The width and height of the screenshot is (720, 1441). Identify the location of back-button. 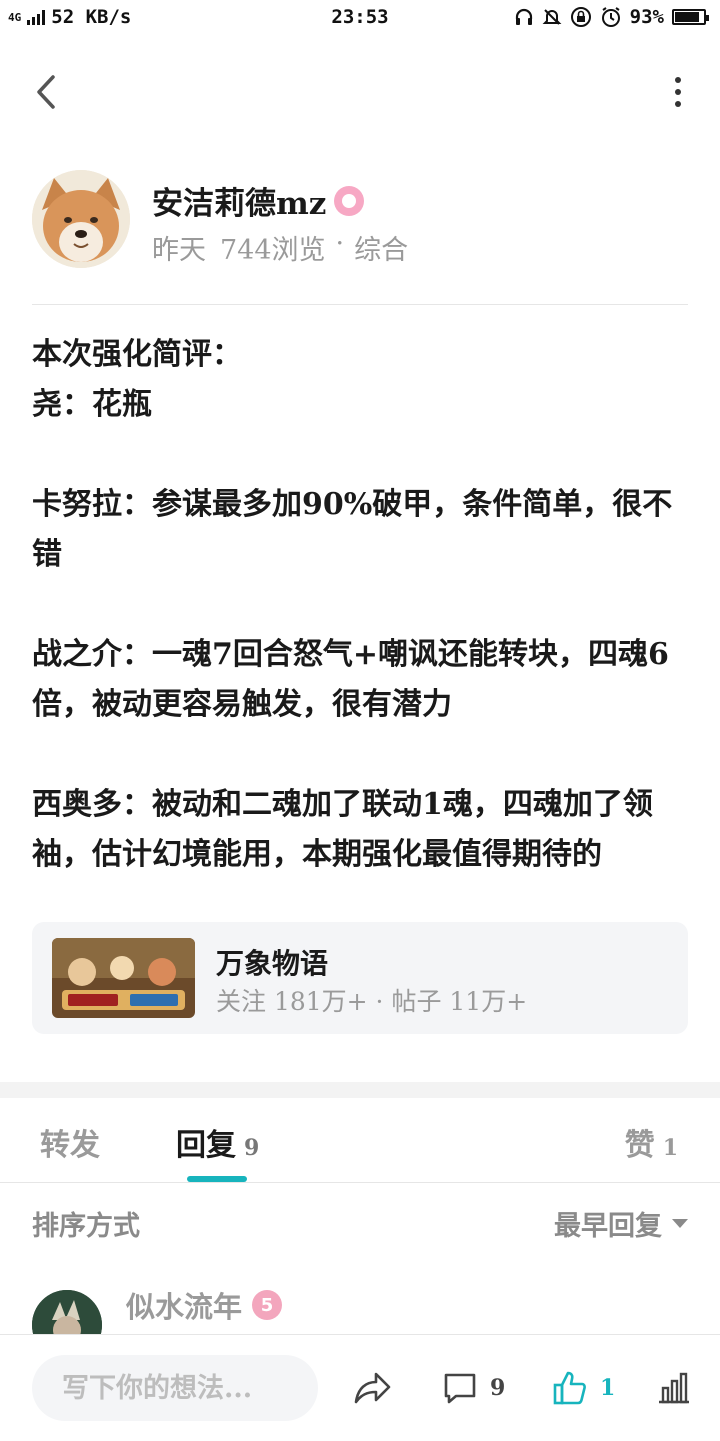
(46, 92).